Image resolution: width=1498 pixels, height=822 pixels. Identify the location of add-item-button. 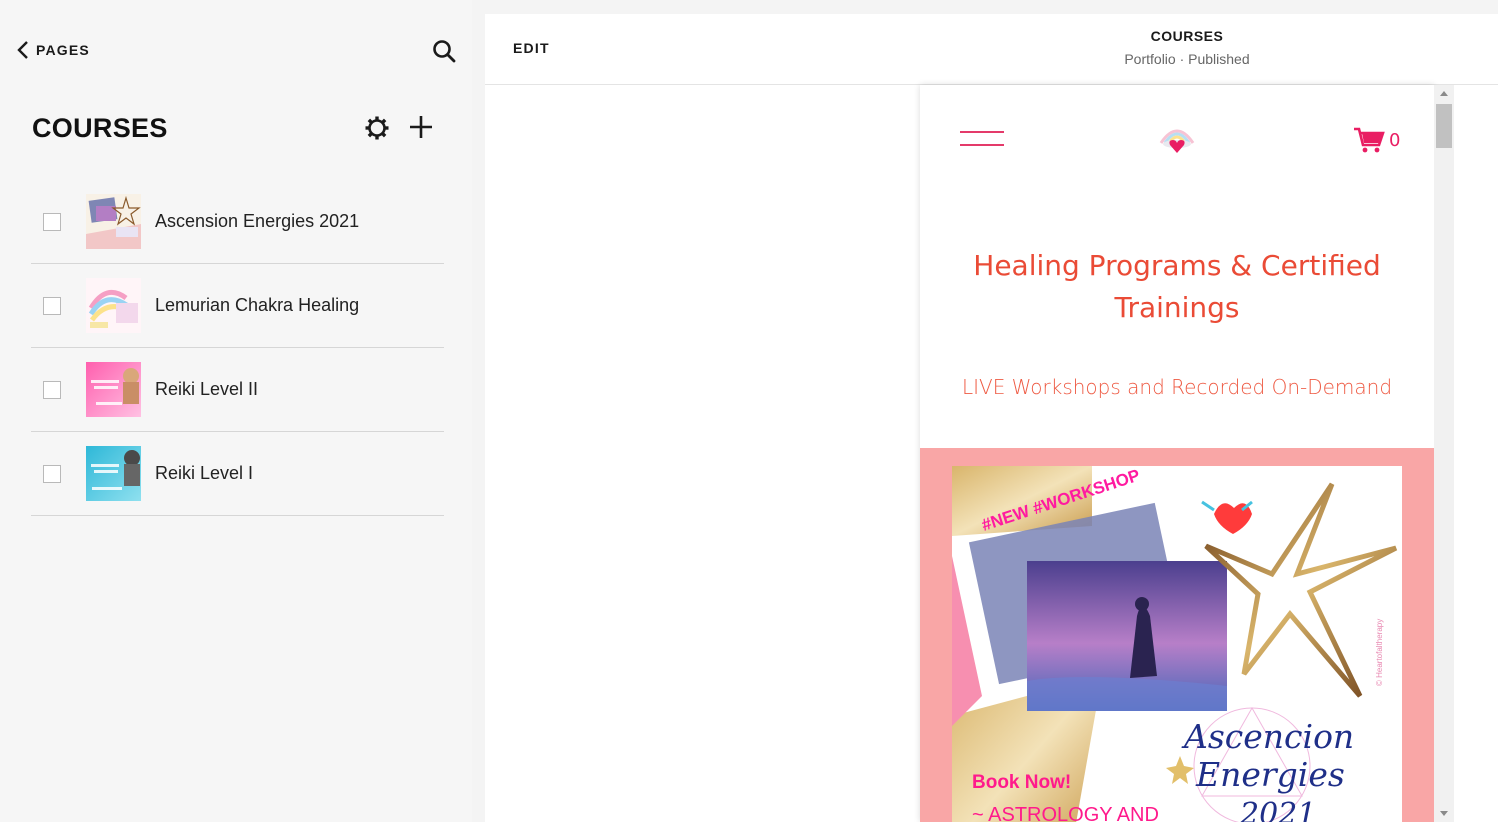
(421, 127).